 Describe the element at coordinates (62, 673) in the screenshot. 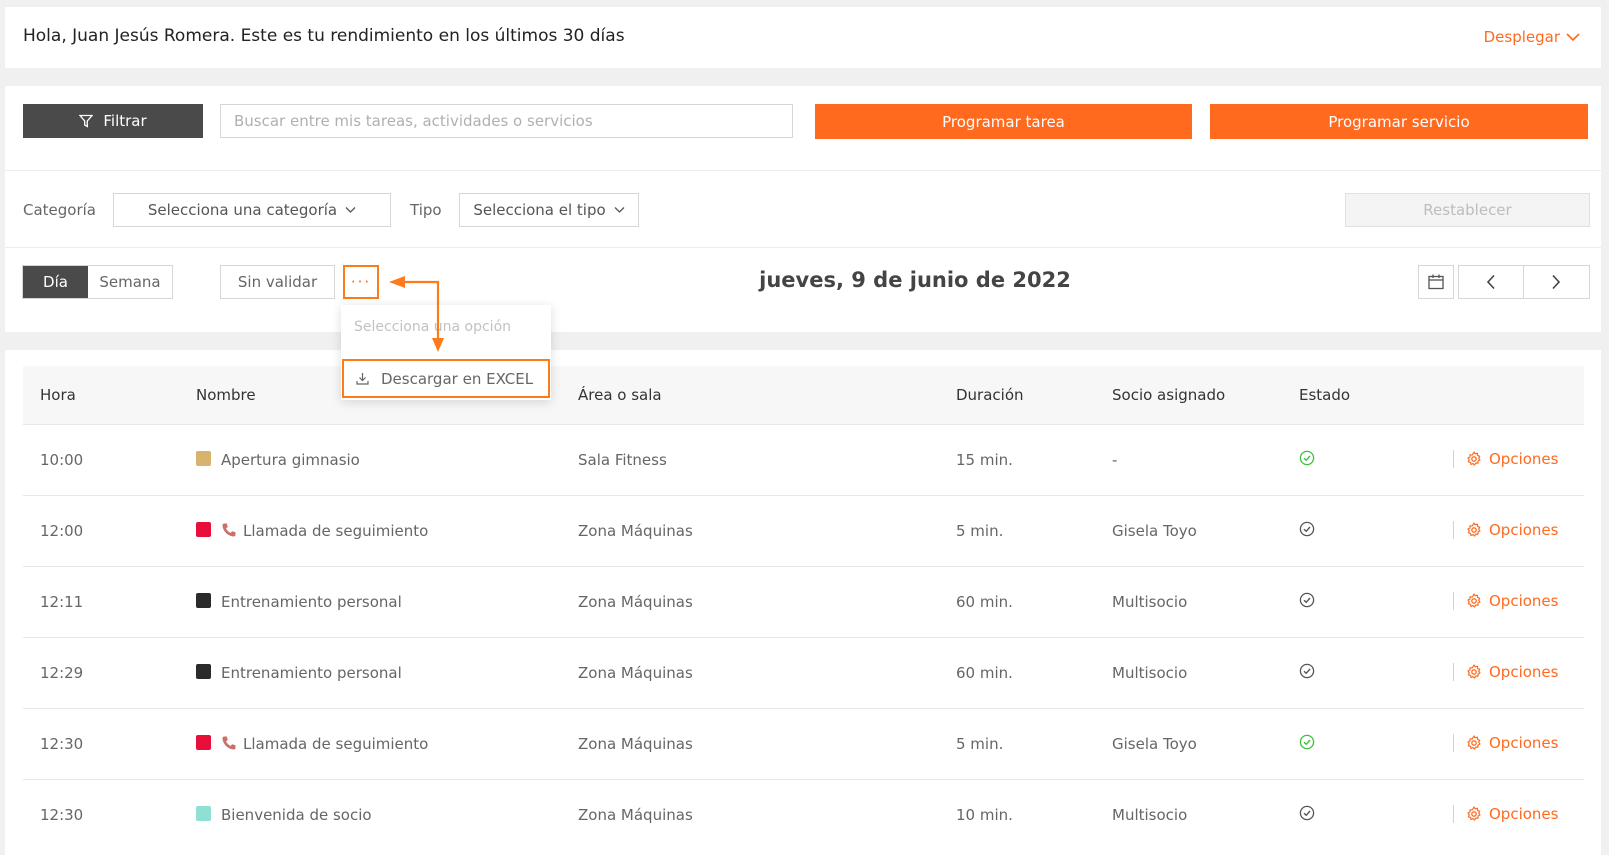

I see `time-value: 12:29` at that location.